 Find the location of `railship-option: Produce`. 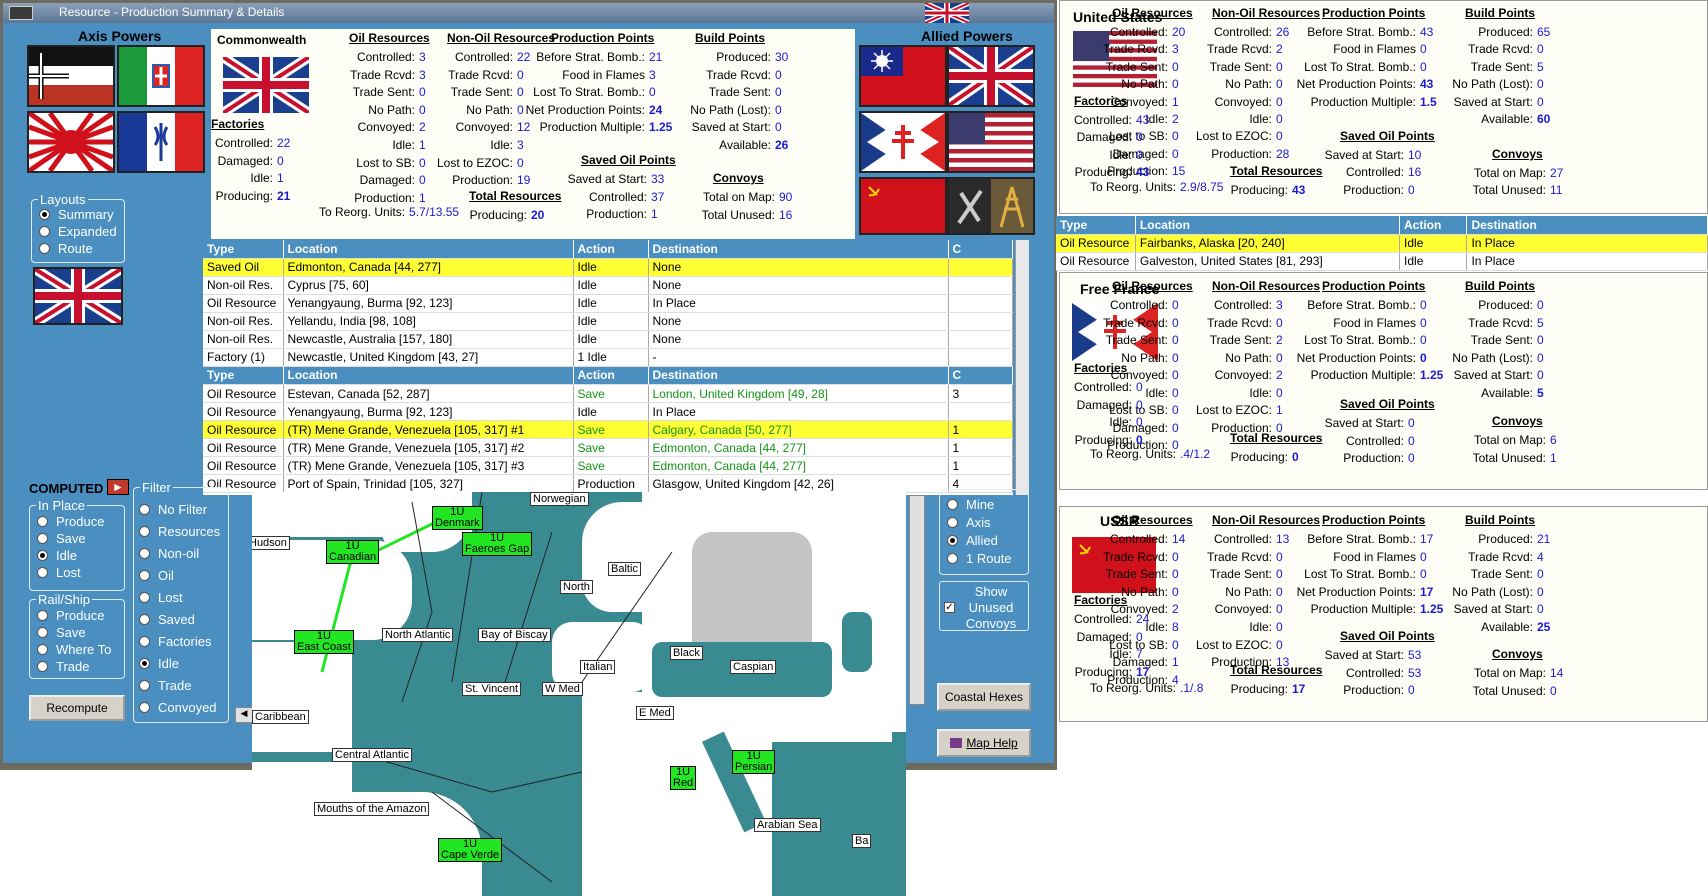

railship-option: Produce is located at coordinates (74, 615).